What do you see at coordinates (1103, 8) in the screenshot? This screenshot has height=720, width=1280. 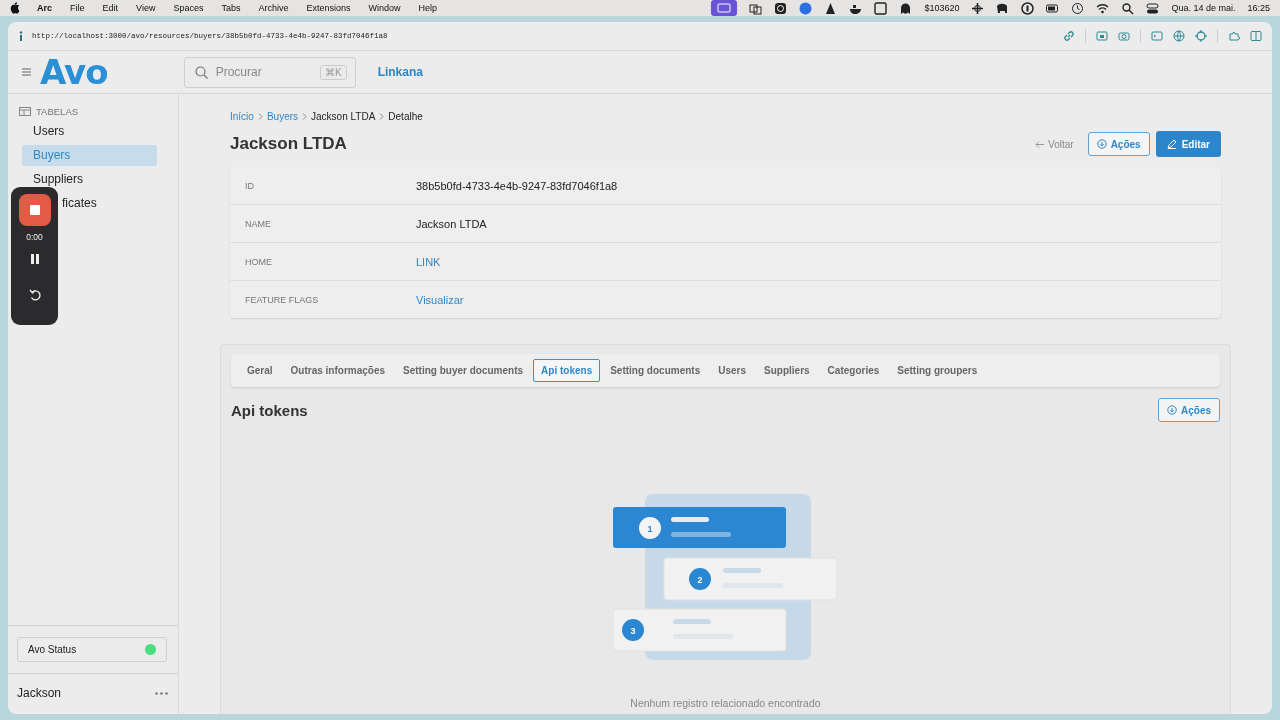 I see `wifi-icon` at bounding box center [1103, 8].